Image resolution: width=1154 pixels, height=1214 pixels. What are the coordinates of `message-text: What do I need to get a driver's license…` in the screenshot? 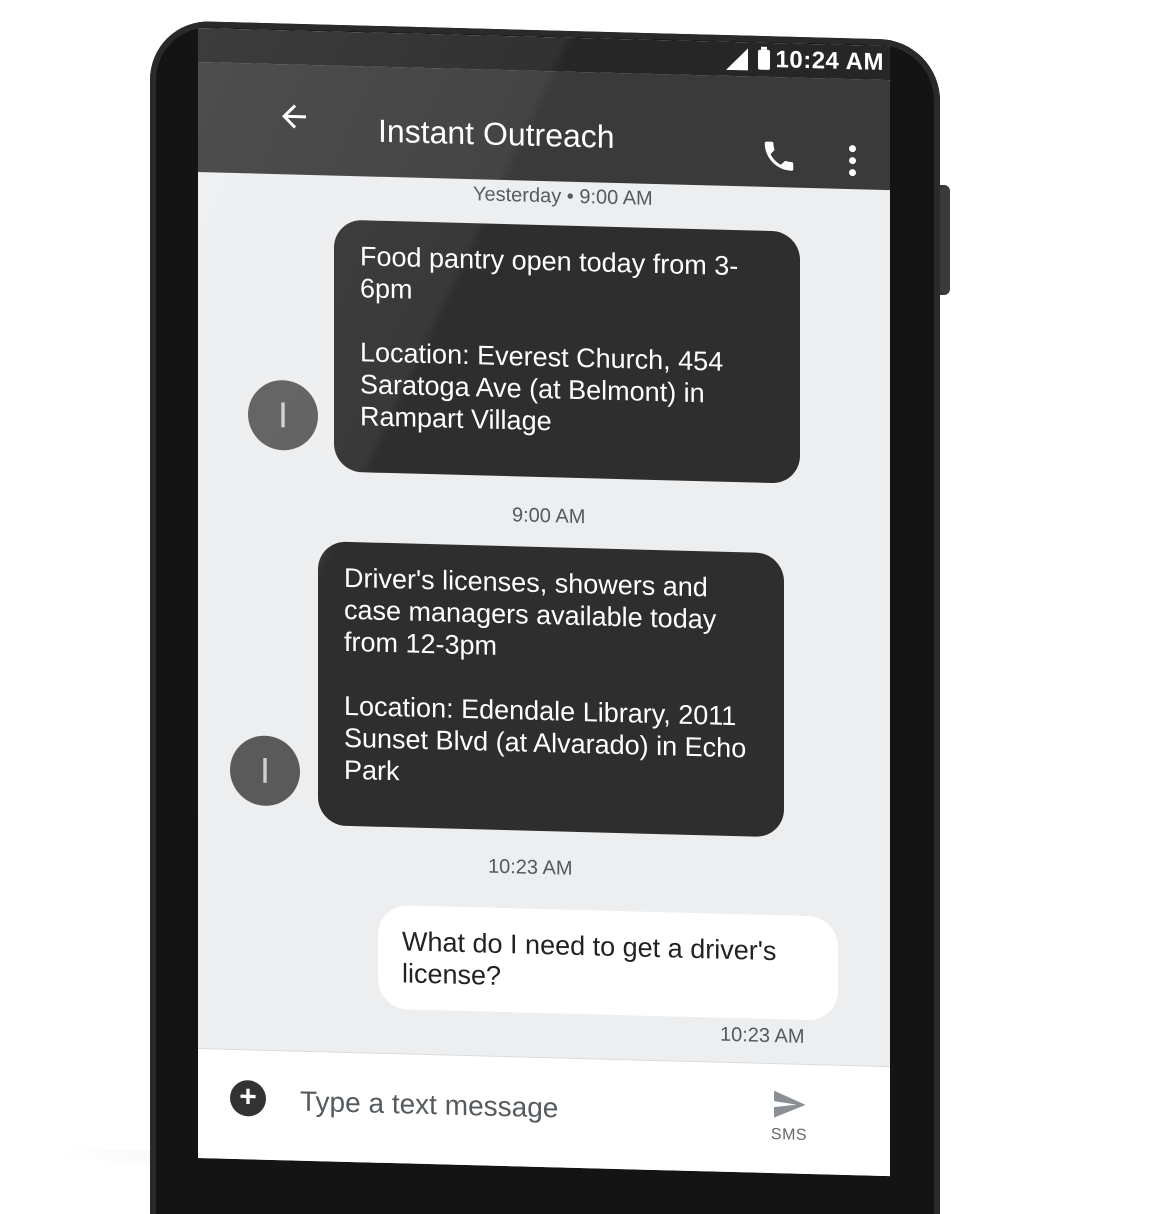 It's located at (589, 958).